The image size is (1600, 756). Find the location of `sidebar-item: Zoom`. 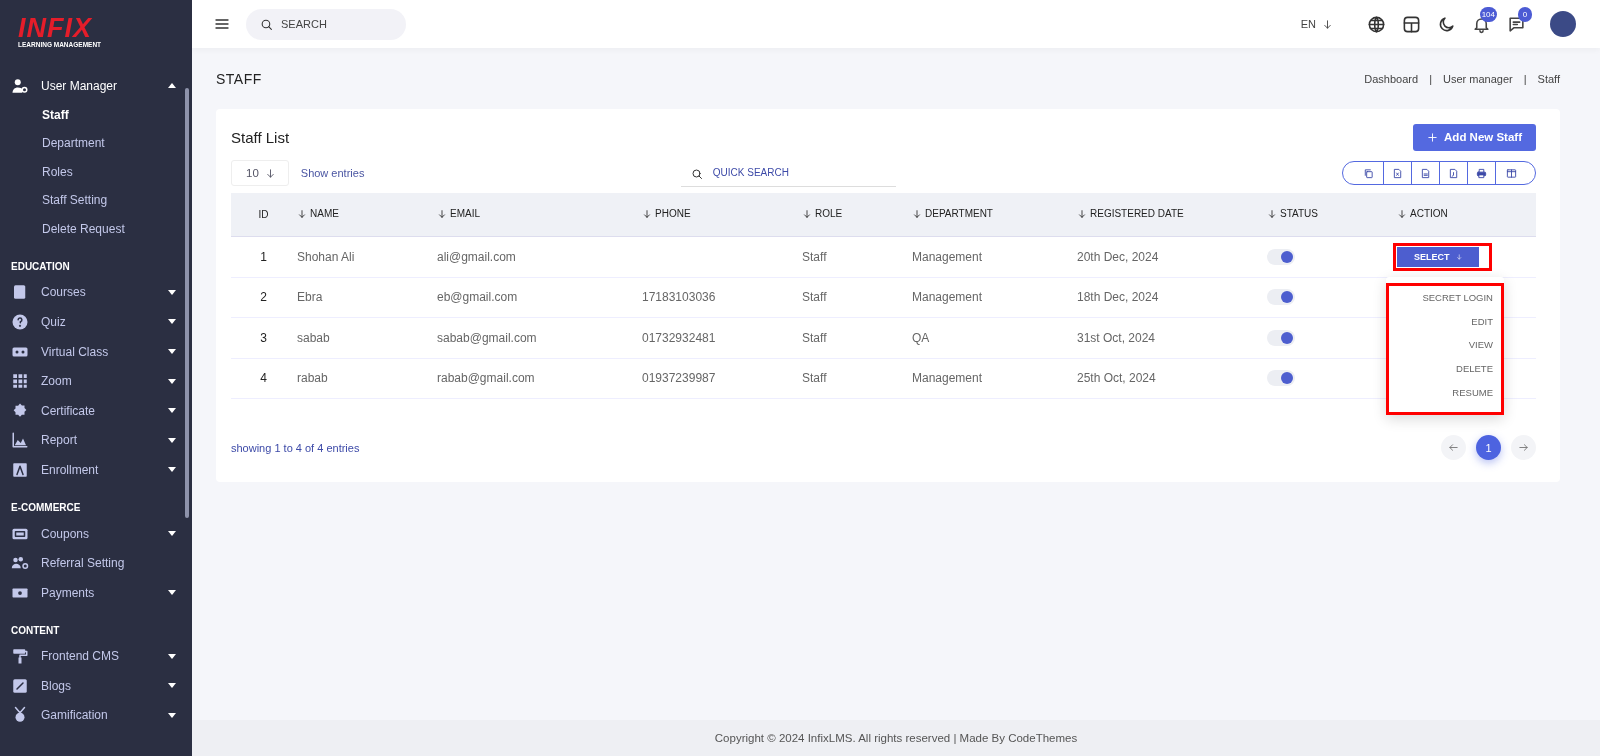

sidebar-item: Zoom is located at coordinates (96, 381).